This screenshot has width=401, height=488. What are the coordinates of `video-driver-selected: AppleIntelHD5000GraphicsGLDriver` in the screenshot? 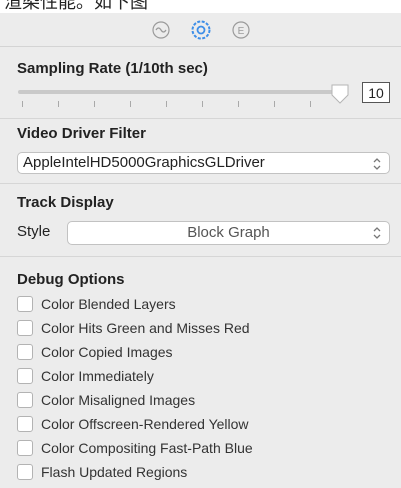 It's located at (144, 162).